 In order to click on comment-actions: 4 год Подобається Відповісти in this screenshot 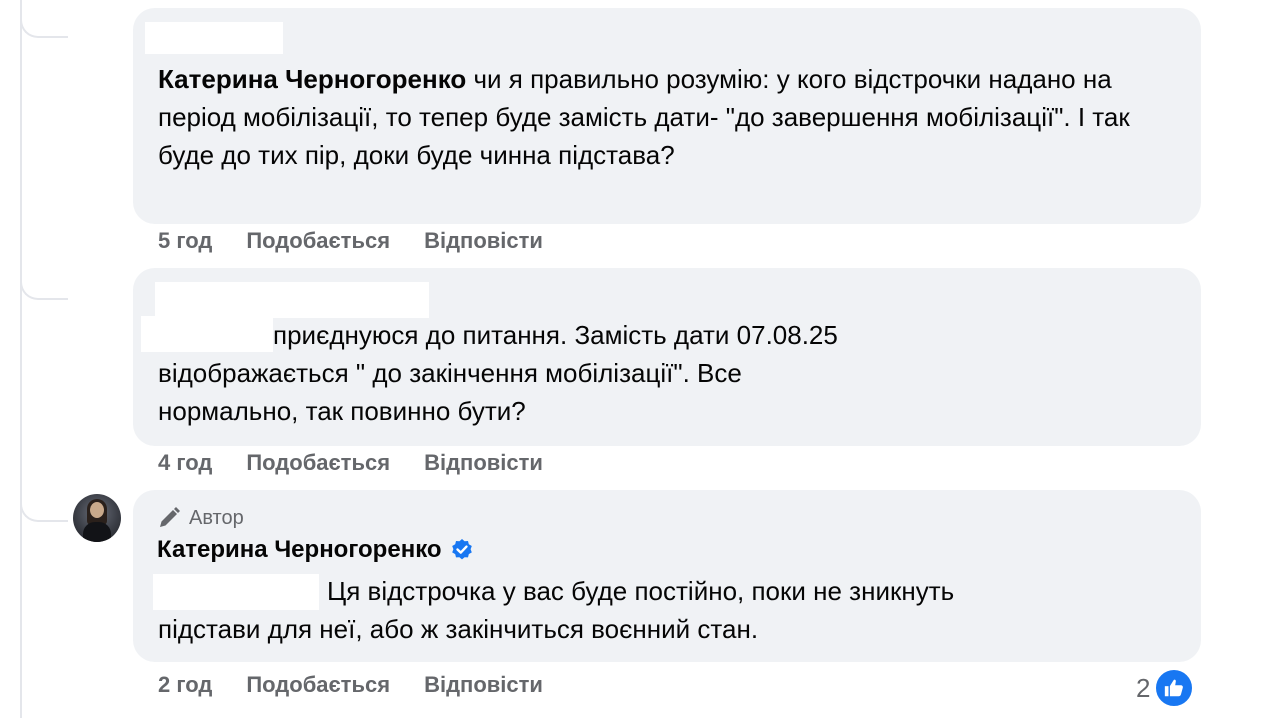, I will do `click(367, 463)`.